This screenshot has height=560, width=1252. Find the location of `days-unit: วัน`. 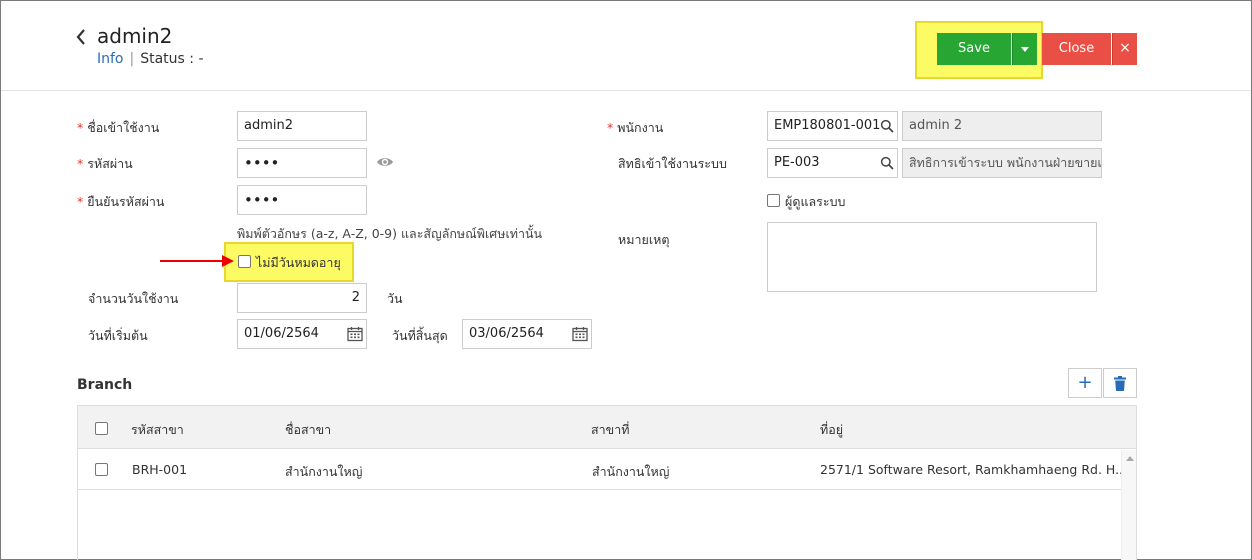

days-unit: วัน is located at coordinates (395, 298).